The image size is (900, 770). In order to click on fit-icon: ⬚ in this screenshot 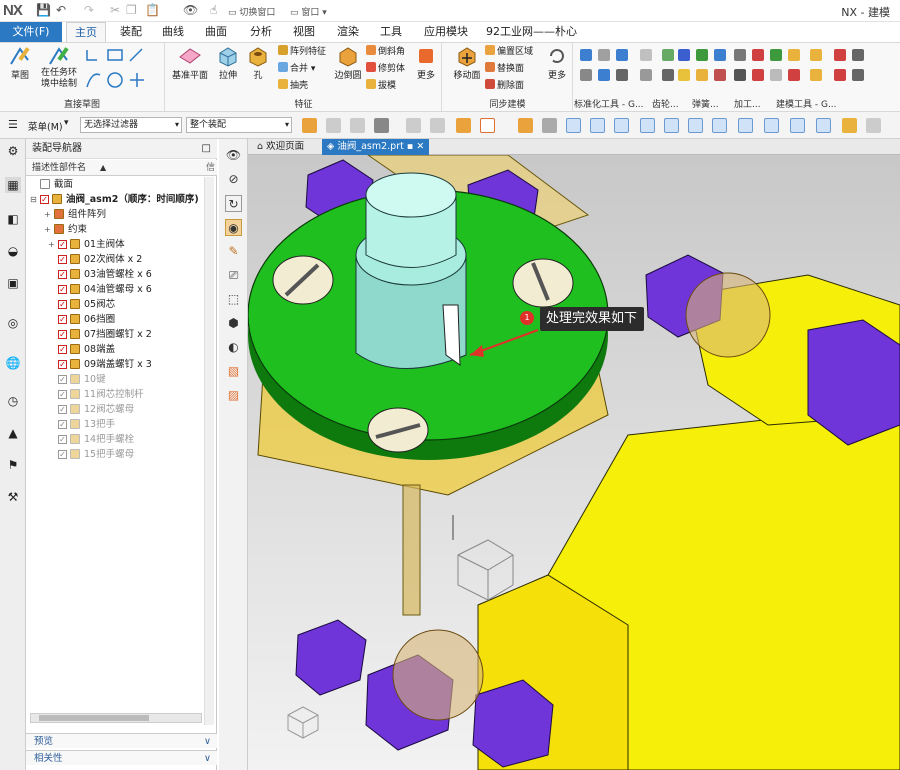, I will do `click(233, 299)`.